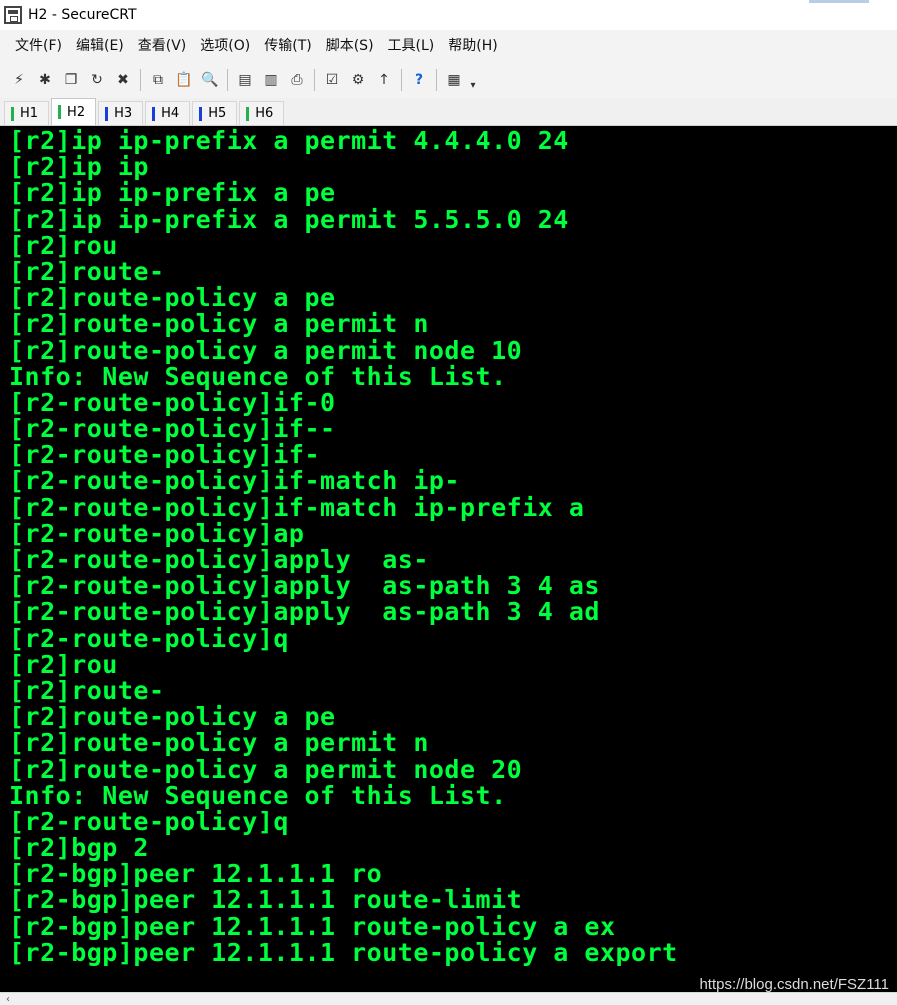 The width and height of the screenshot is (897, 1005). I want to click on menu-edit: 编辑(E), so click(100, 46).